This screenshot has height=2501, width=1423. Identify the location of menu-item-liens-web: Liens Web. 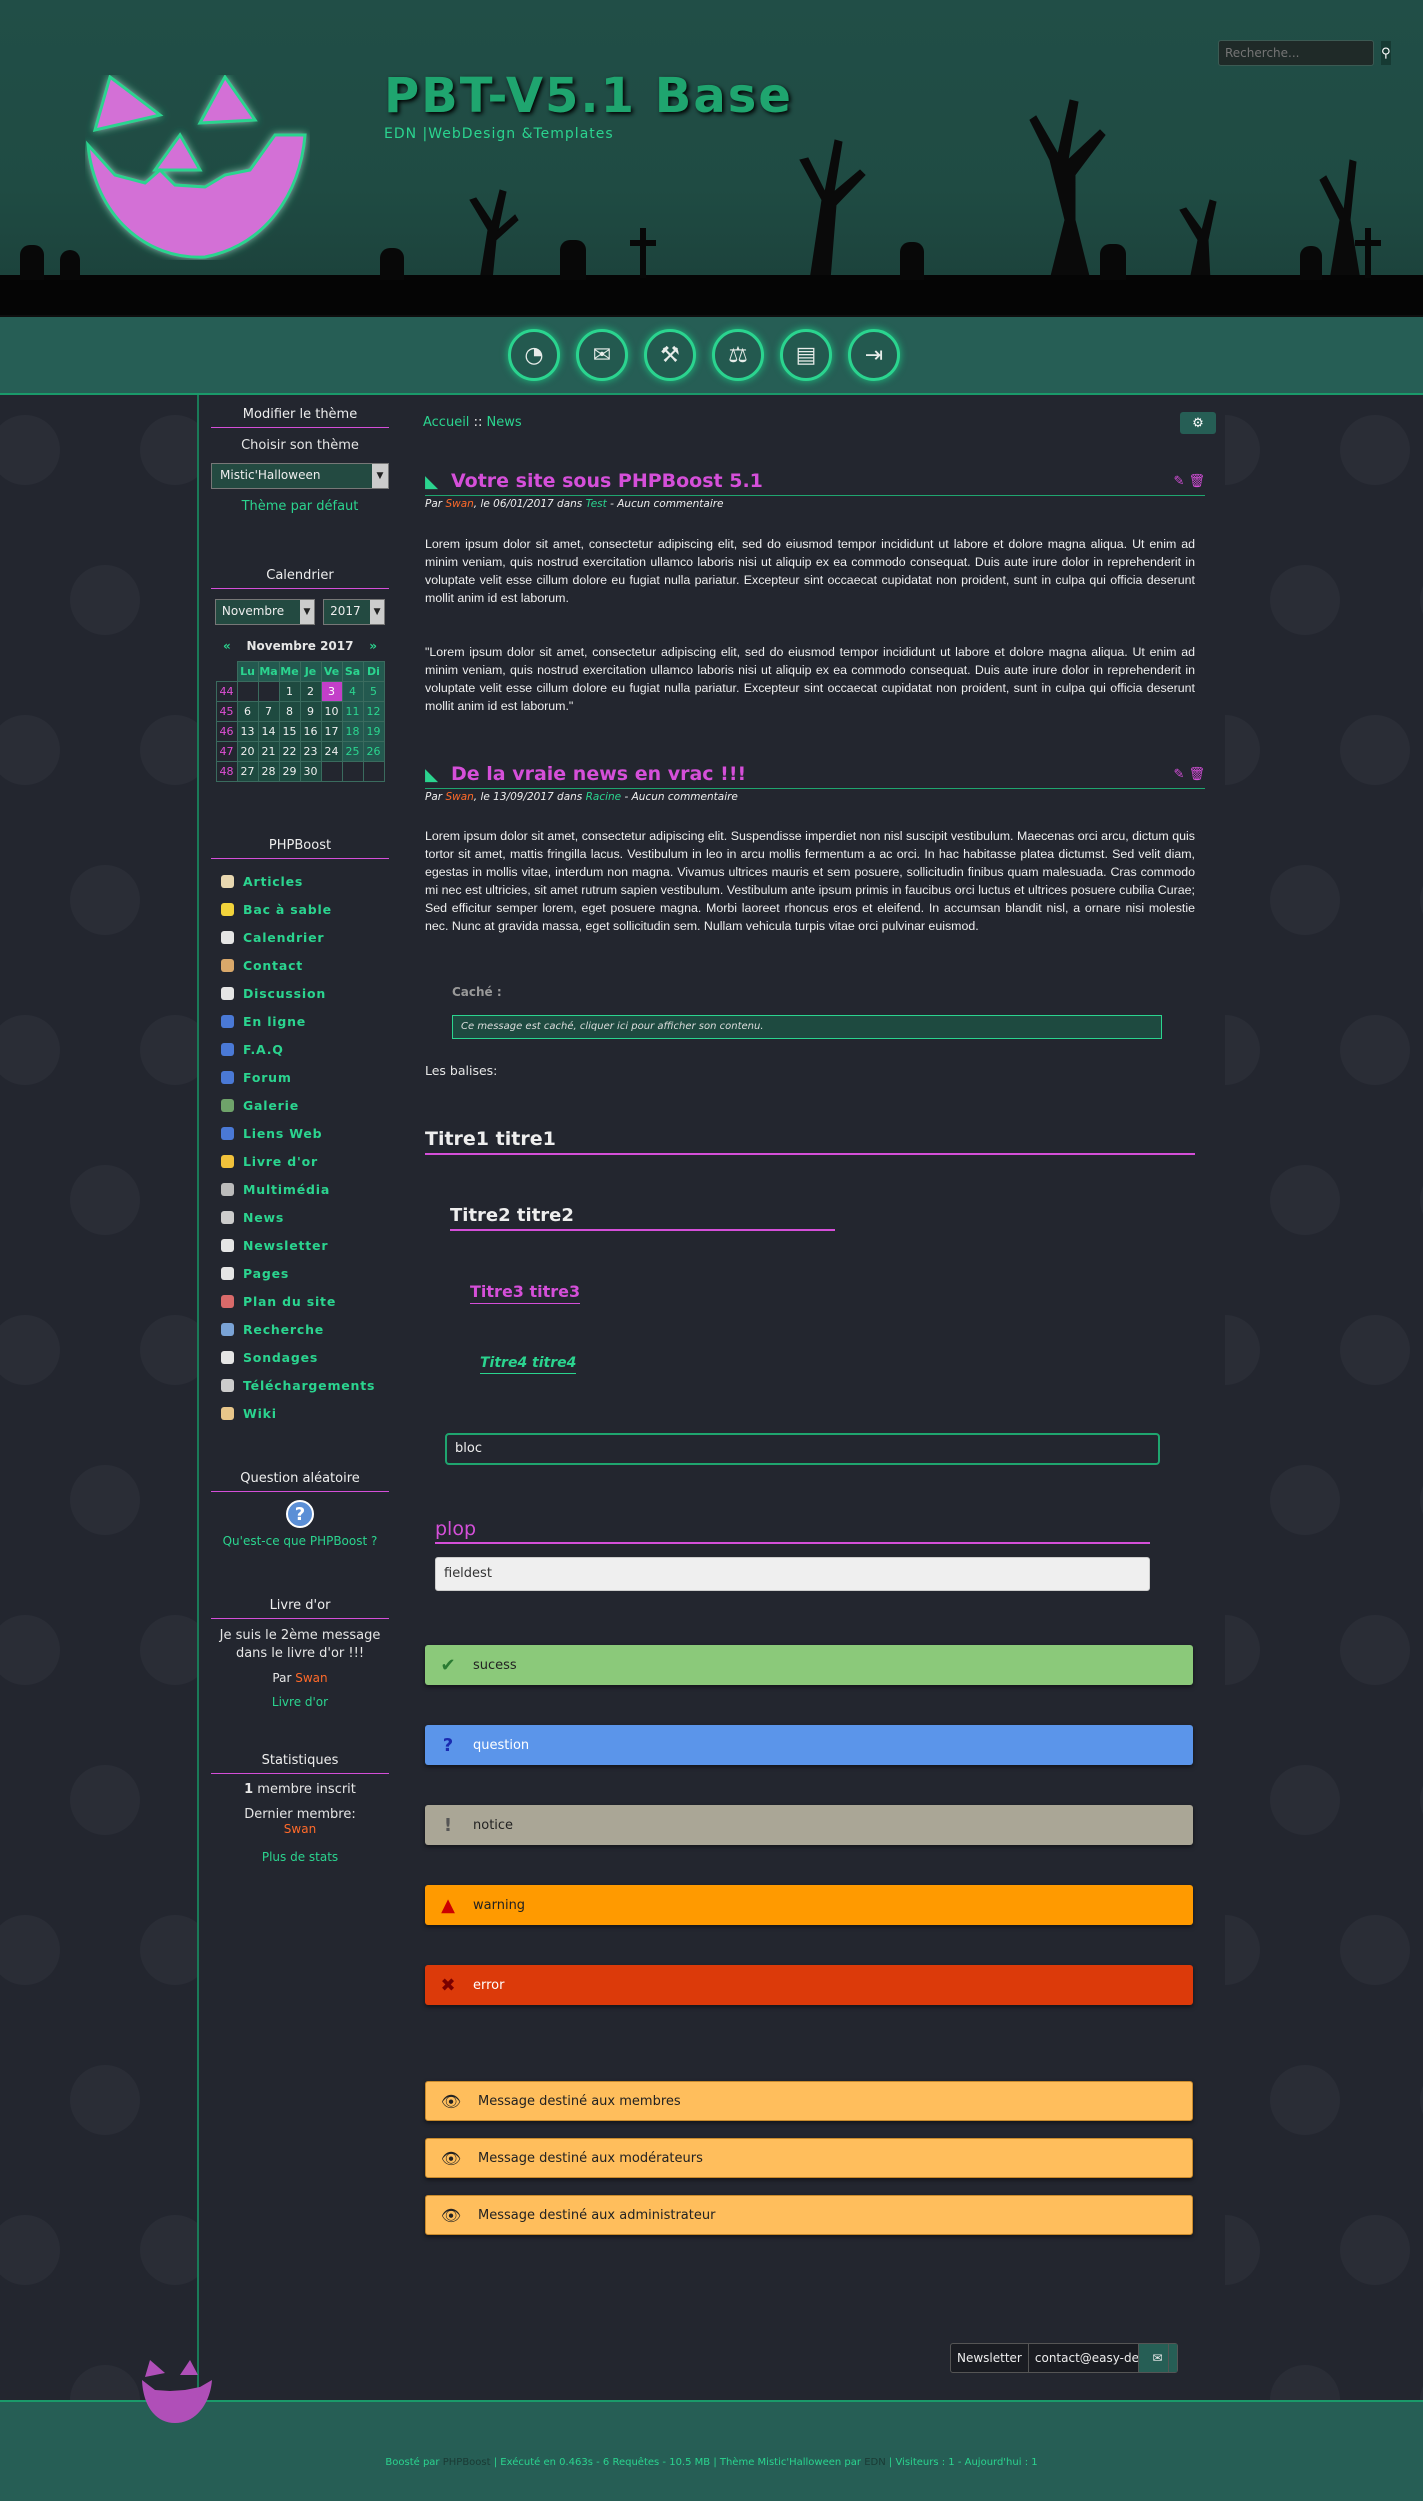
(308, 1133).